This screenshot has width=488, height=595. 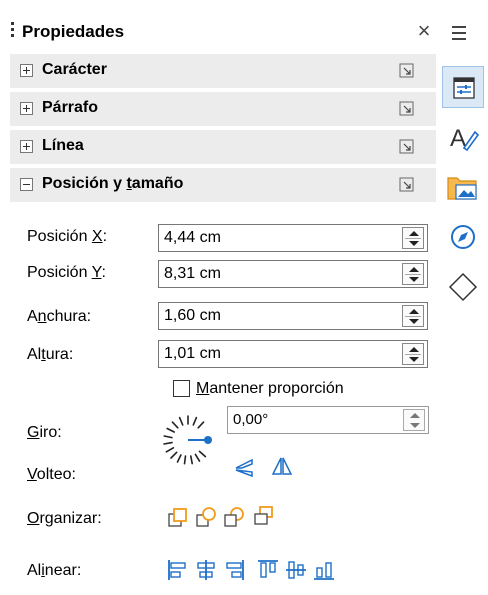 What do you see at coordinates (461, 33) in the screenshot?
I see `sidebar-menu-icon` at bounding box center [461, 33].